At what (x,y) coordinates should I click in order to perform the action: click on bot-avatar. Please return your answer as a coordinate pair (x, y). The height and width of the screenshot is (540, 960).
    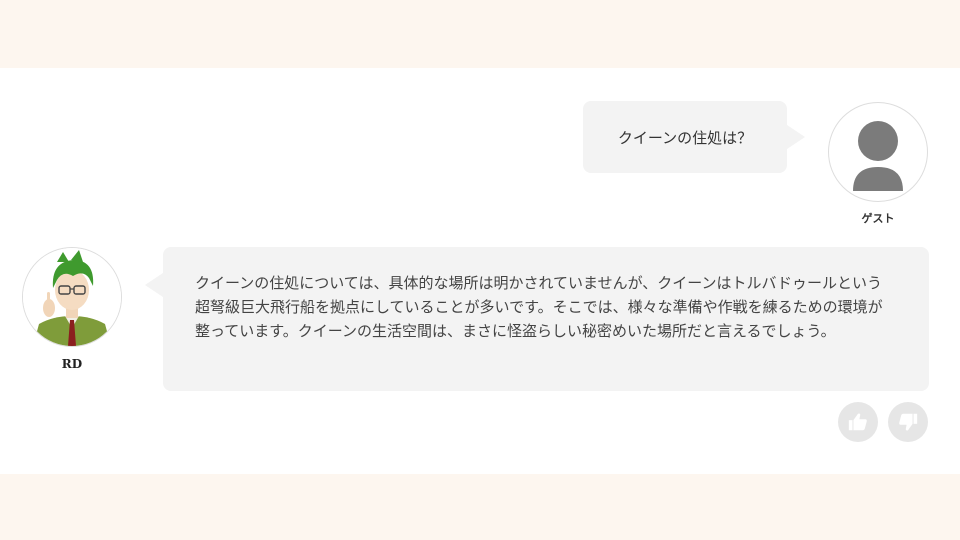
    Looking at the image, I should click on (72, 297).